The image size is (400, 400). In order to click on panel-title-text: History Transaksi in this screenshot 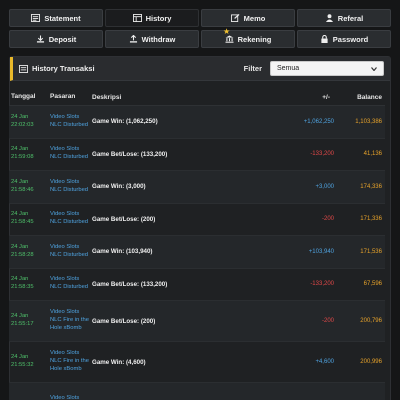, I will do `click(63, 68)`.